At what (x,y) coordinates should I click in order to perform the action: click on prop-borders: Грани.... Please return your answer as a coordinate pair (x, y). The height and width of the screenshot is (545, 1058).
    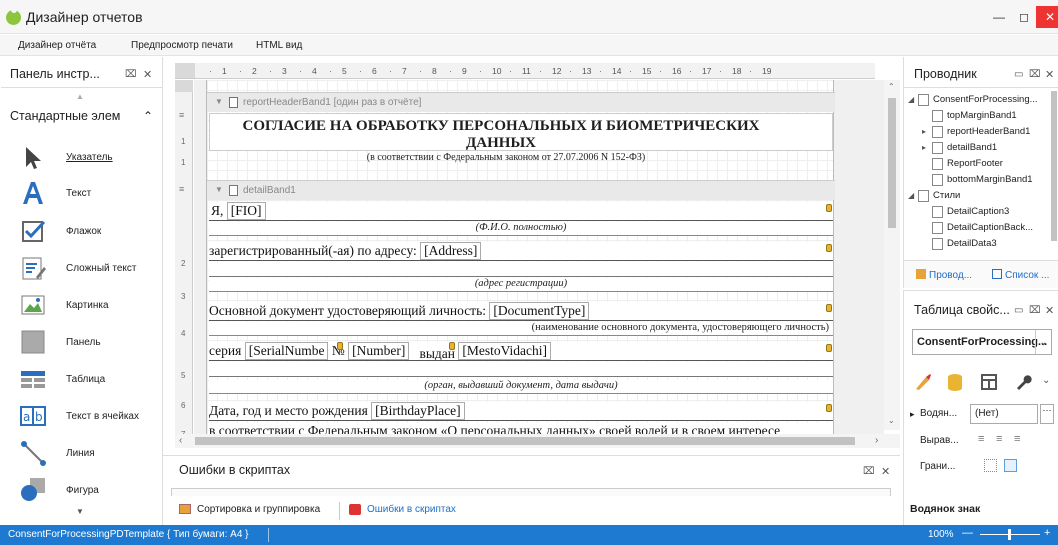
    Looking at the image, I should click on (981, 467).